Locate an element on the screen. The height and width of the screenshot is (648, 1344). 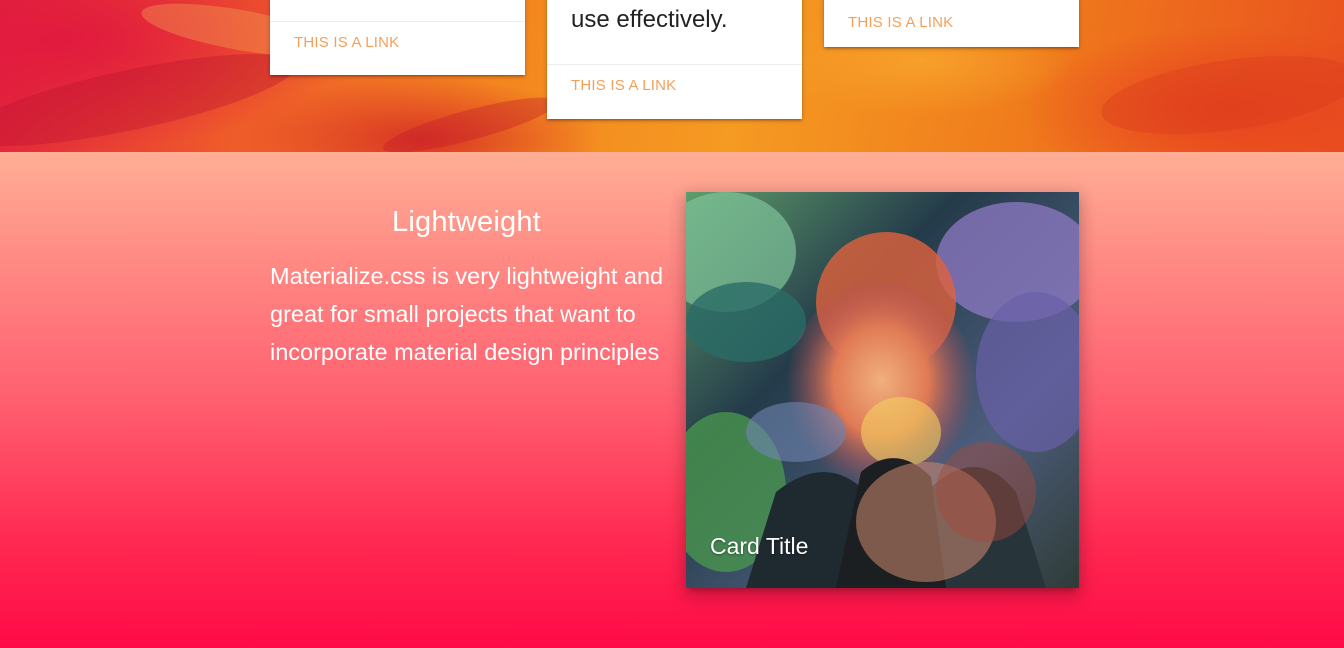
feature-title: Lightweight is located at coordinates (466, 222).